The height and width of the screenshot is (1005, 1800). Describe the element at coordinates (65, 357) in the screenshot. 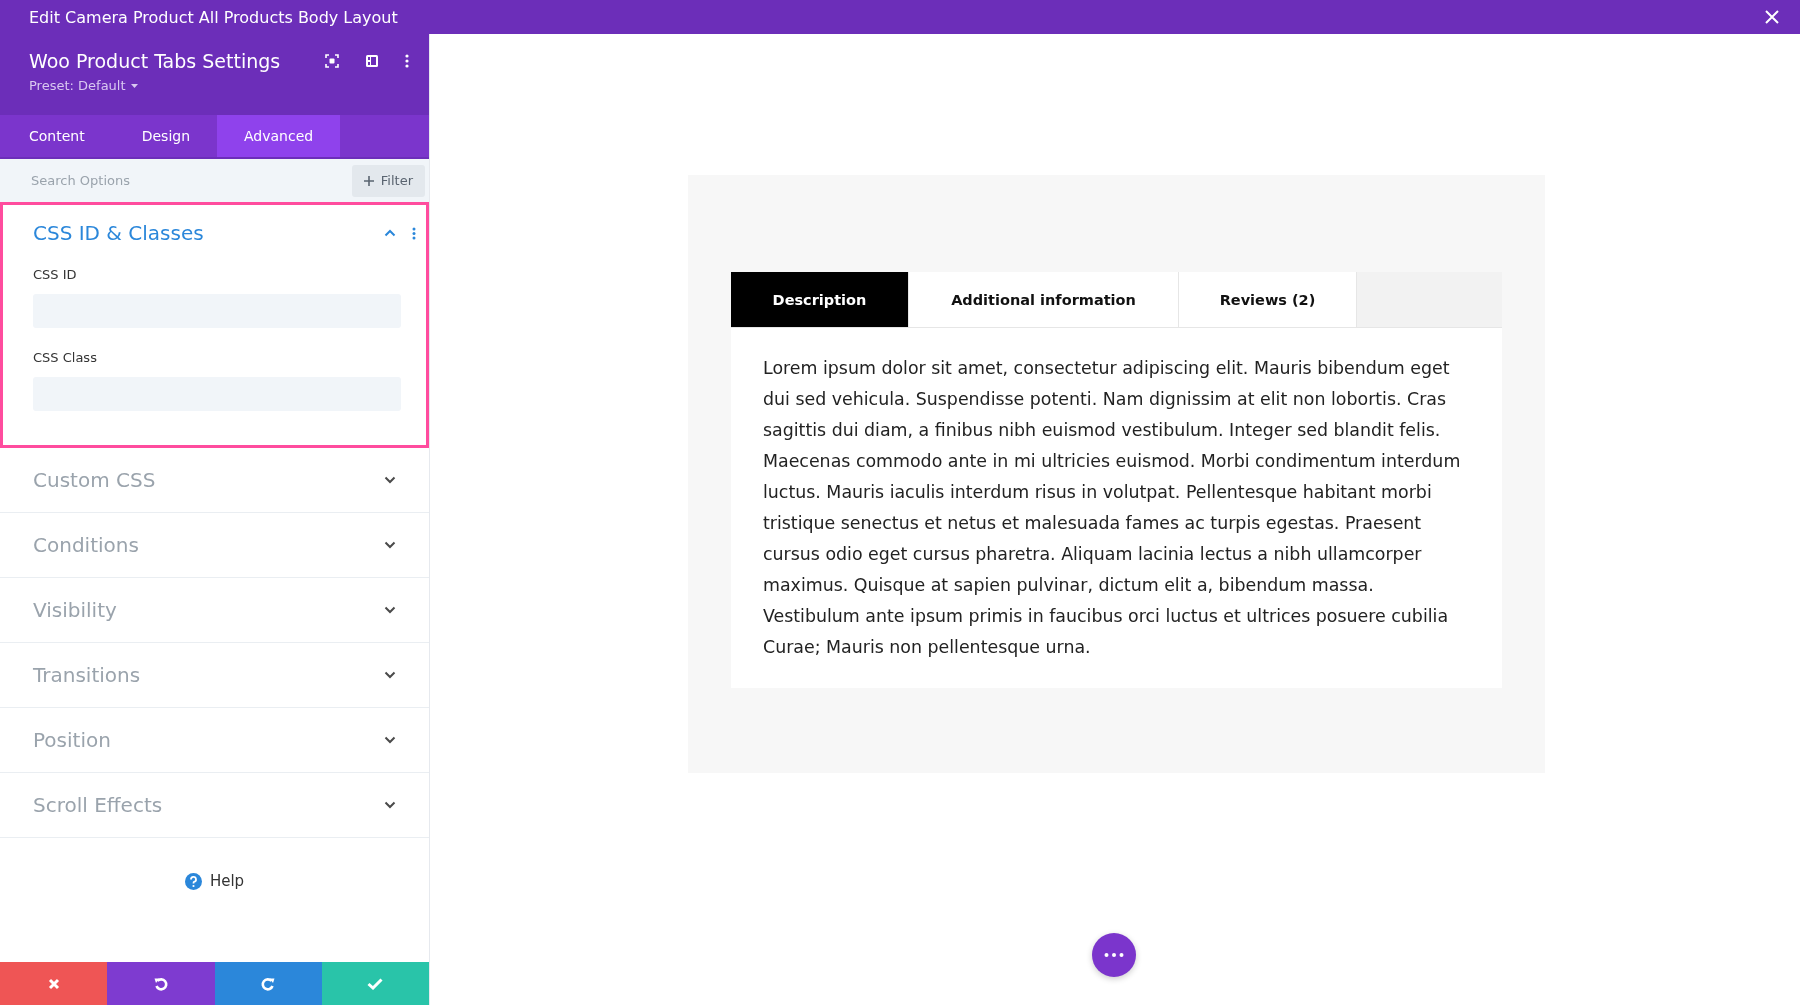

I see `field-label: CSS Class` at that location.